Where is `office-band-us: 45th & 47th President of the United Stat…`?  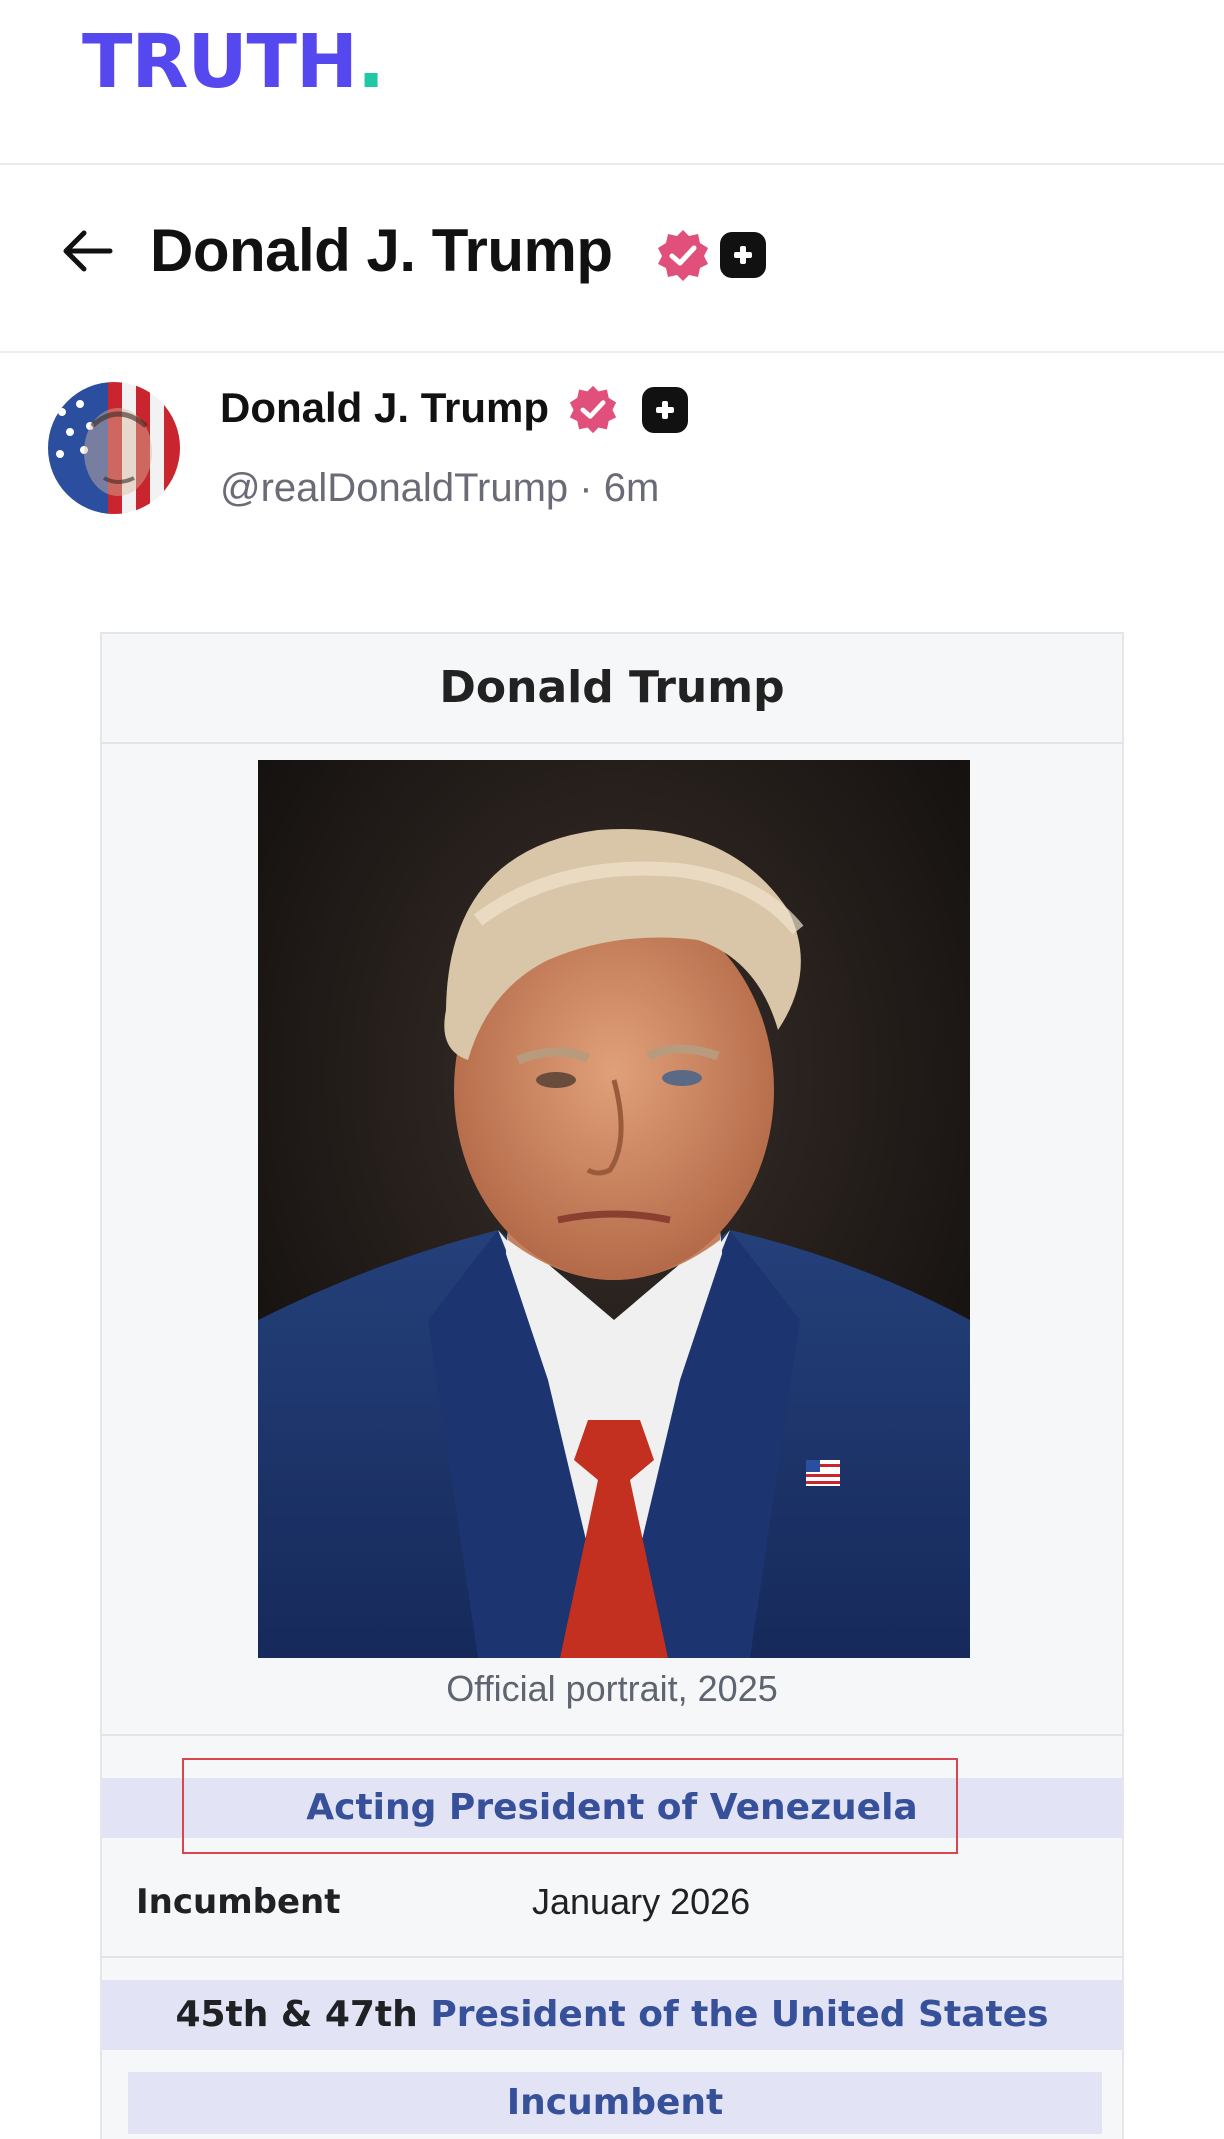 office-band-us: 45th & 47th President of the United Stat… is located at coordinates (612, 2015).